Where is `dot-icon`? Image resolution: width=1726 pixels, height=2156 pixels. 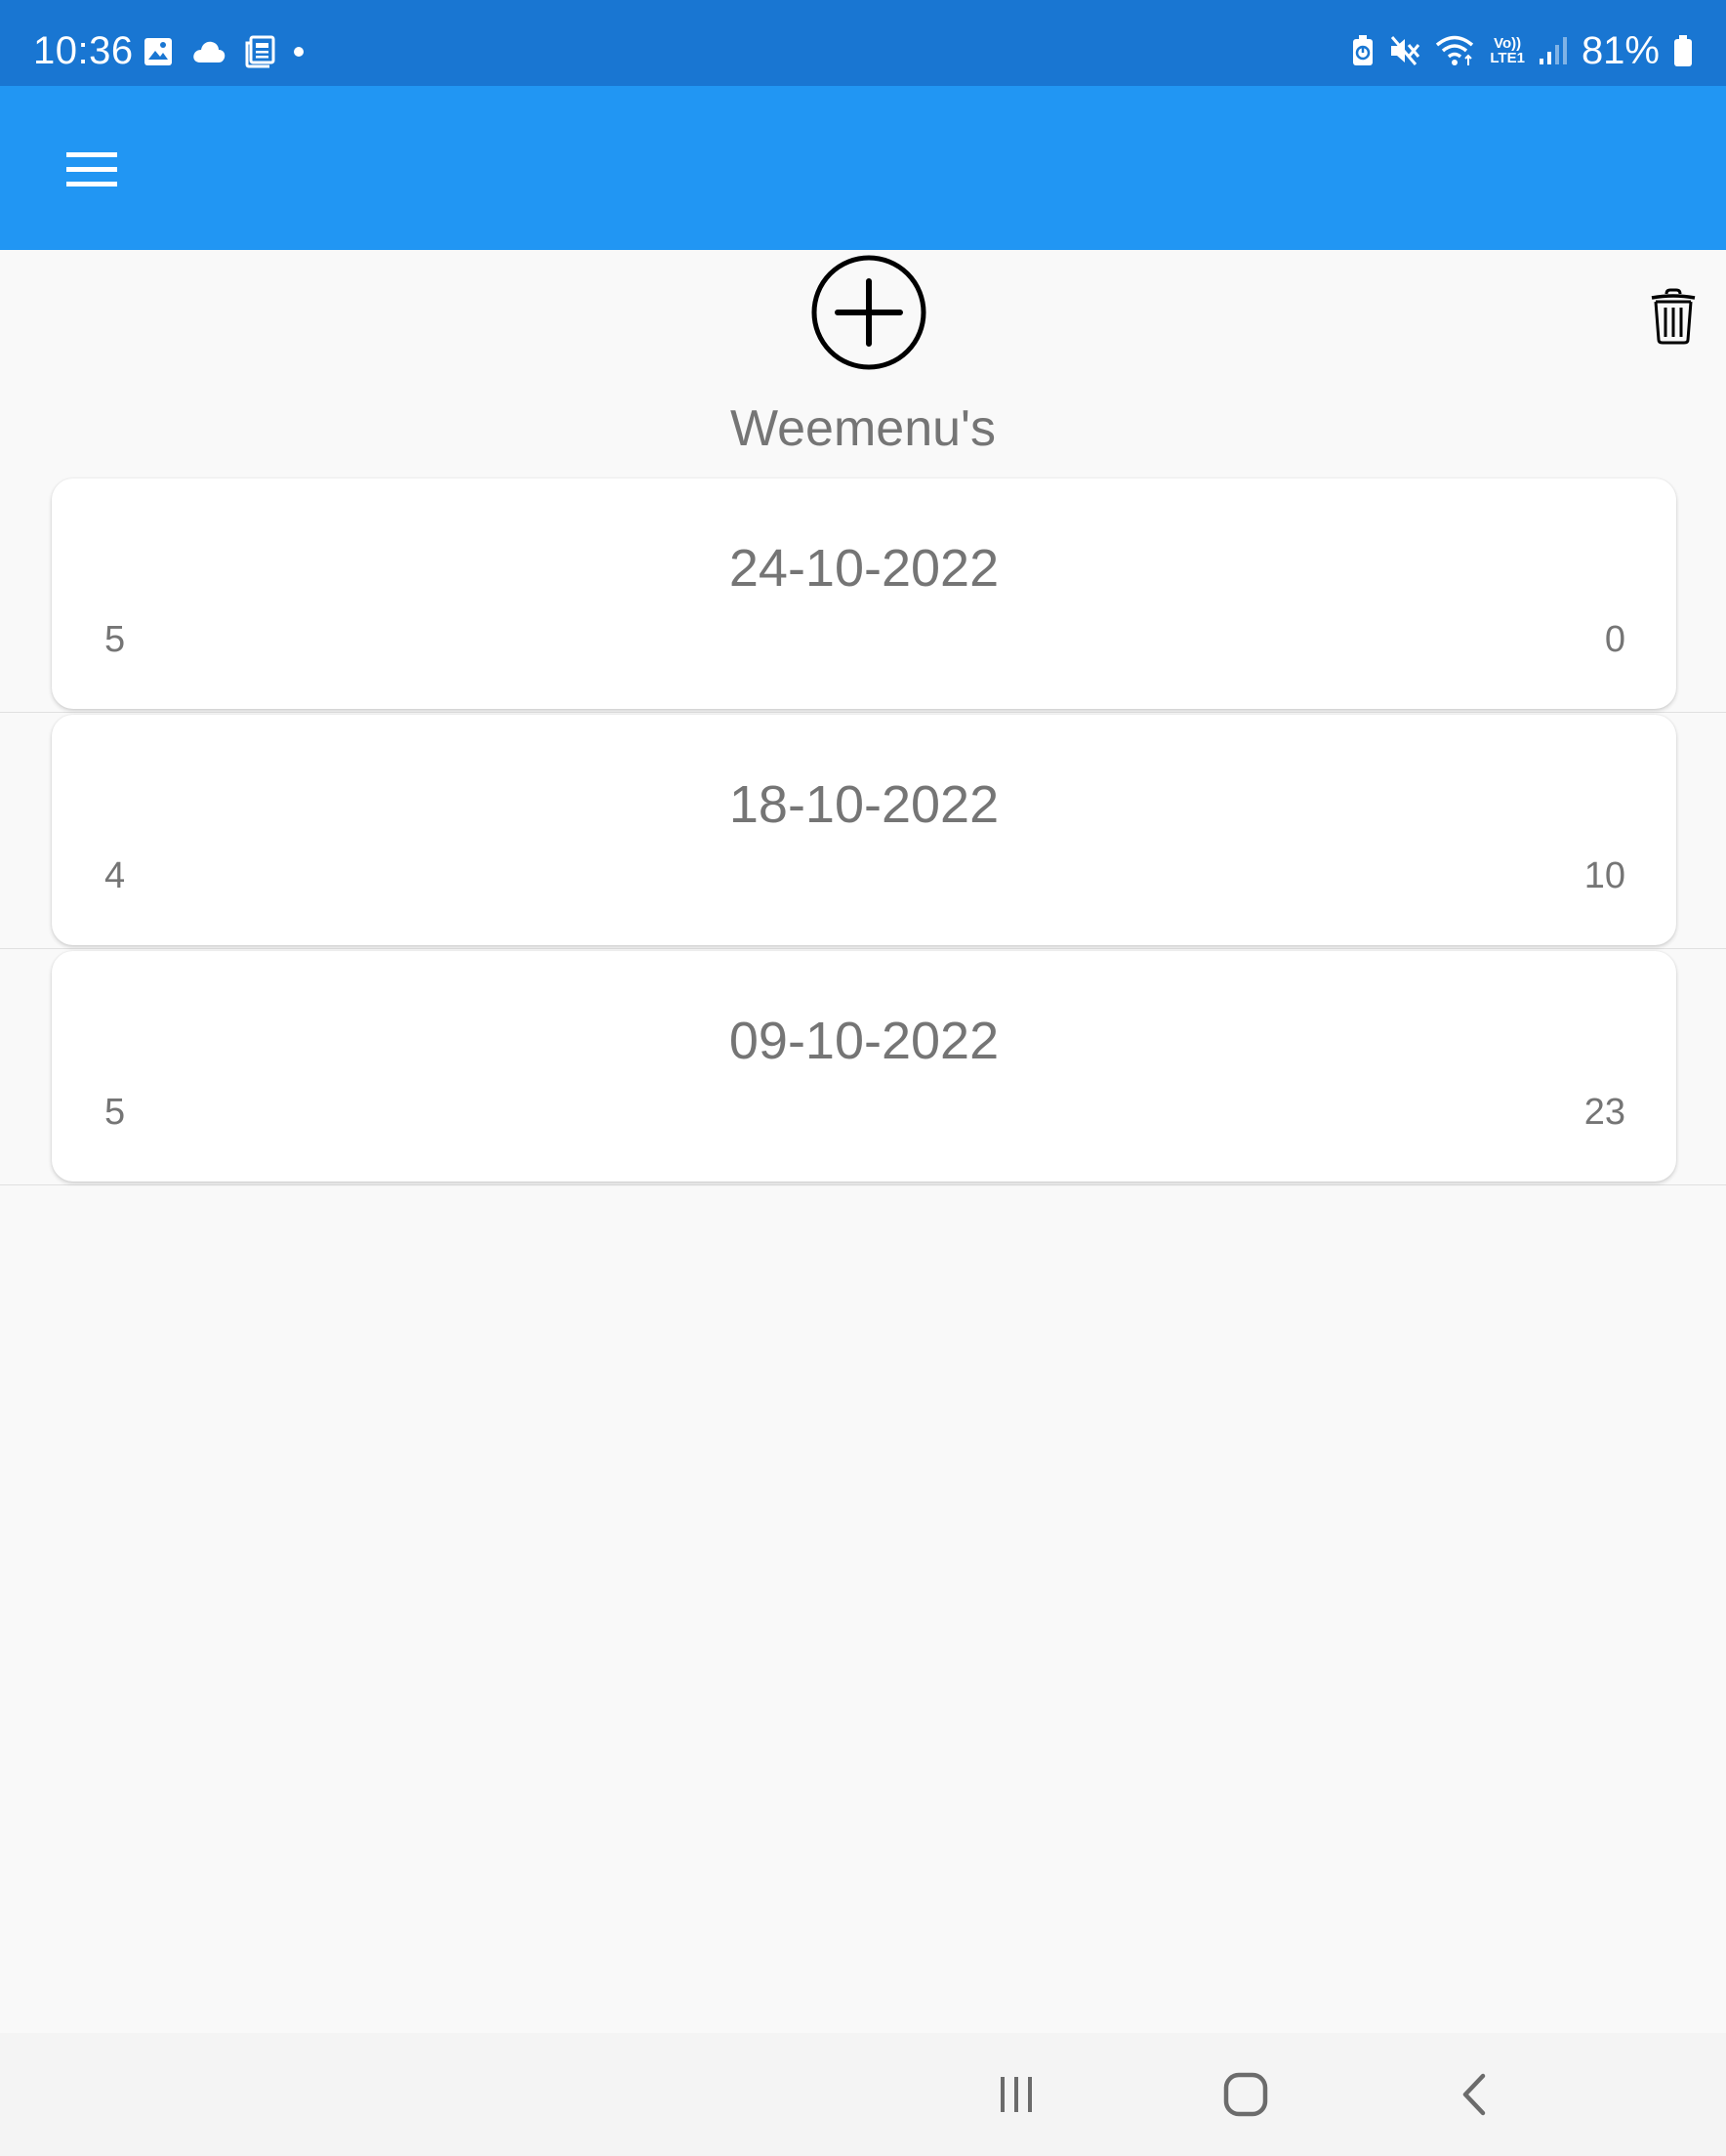 dot-icon is located at coordinates (299, 52).